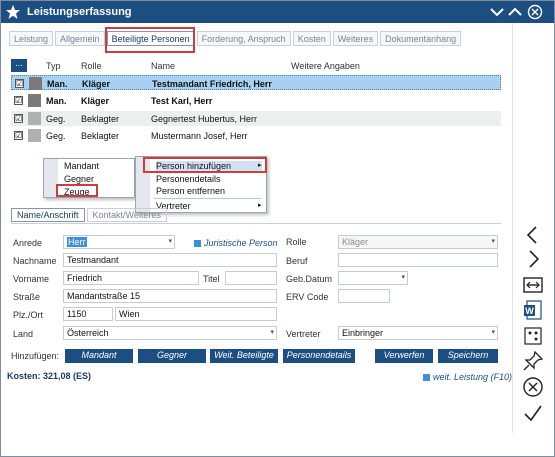 Image resolution: width=555 pixels, height=457 pixels. Describe the element at coordinates (364, 296) in the screenshot. I see `erv-code-field` at that location.